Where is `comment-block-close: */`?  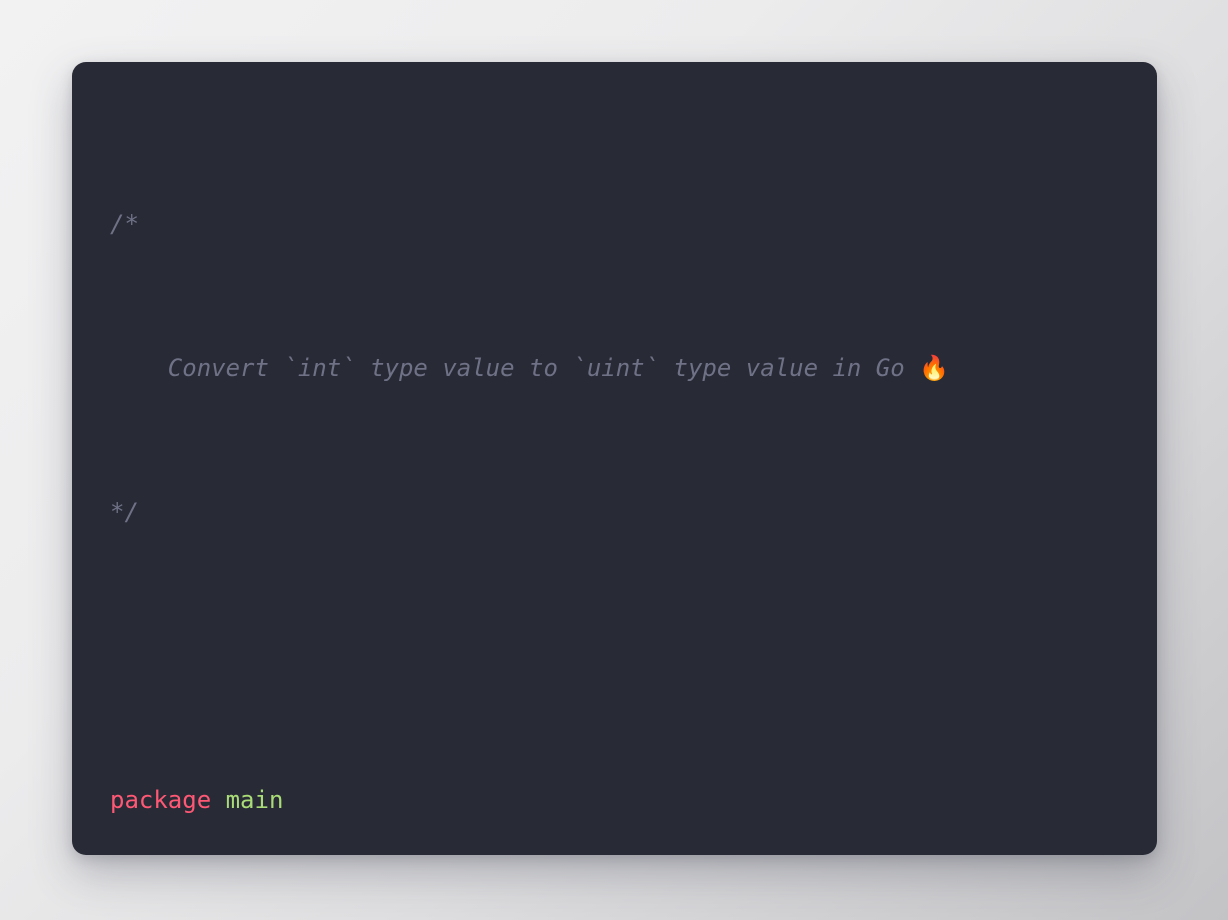
comment-block-close: */ is located at coordinates (124, 512).